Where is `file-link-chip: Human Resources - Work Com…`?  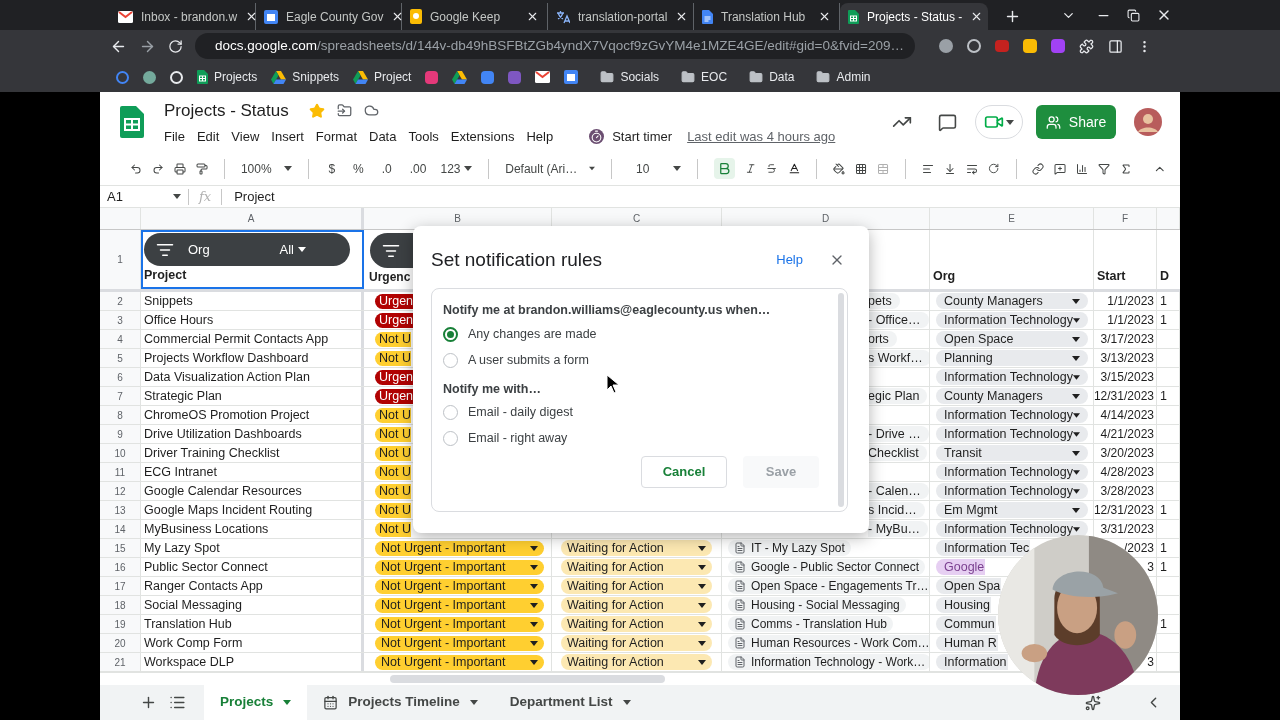 file-link-chip: Human Resources - Work Com… is located at coordinates (828, 643).